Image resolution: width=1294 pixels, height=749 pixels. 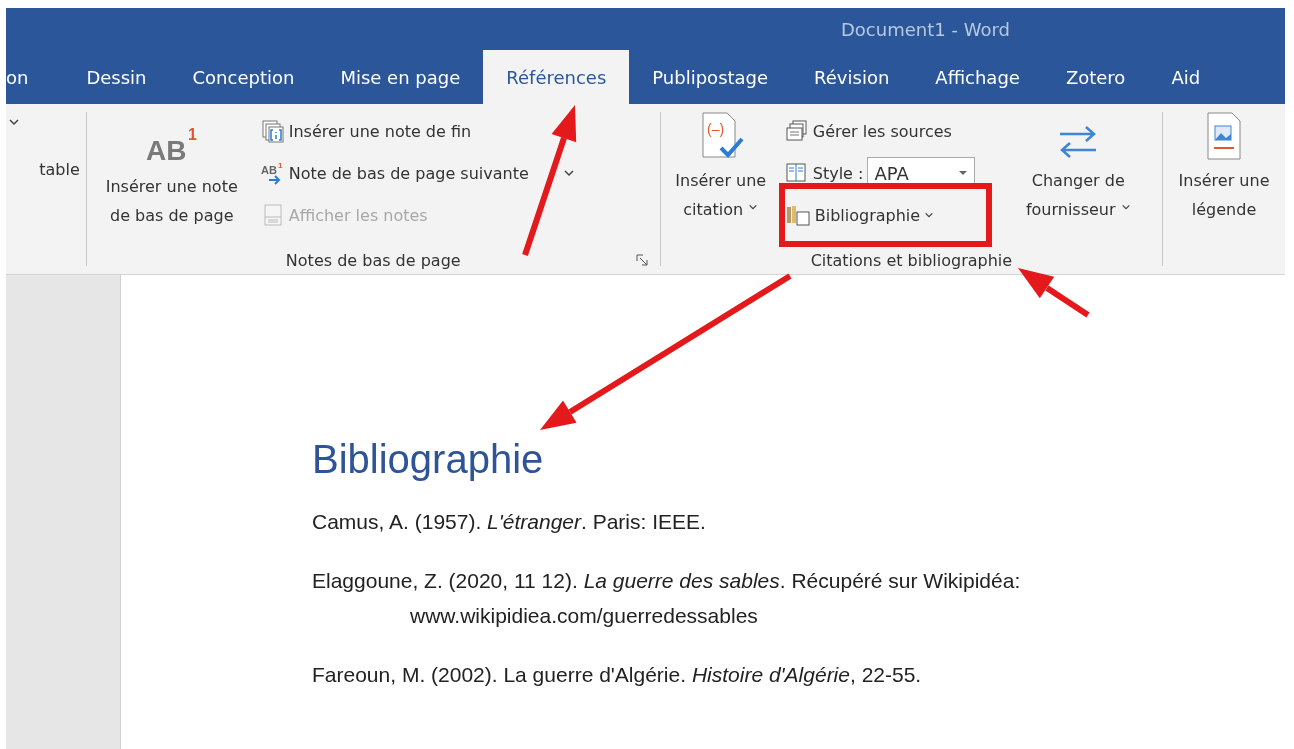 What do you see at coordinates (373, 260) in the screenshot?
I see `group-label: Notes de bas de page` at bounding box center [373, 260].